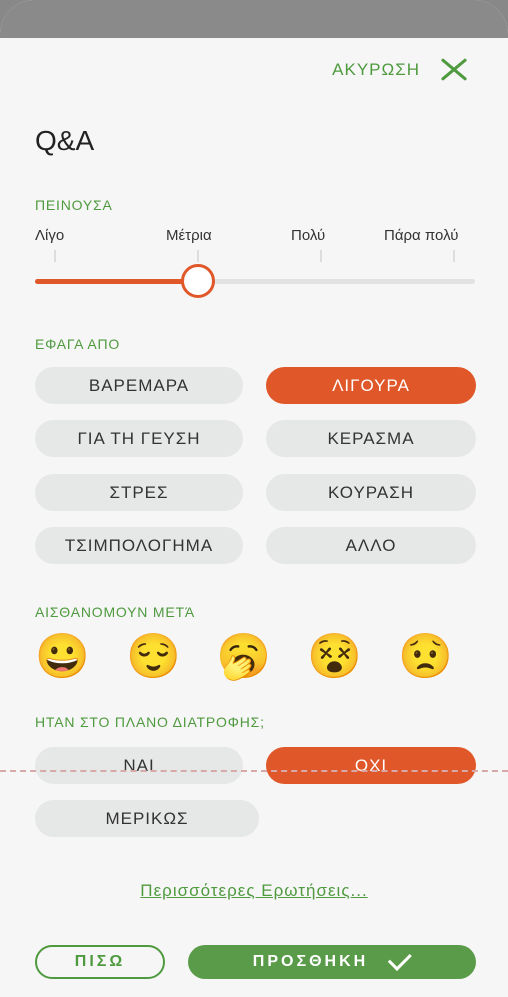  I want to click on option-label: ΒΑΡΕΜΑΡΑ, so click(139, 385).